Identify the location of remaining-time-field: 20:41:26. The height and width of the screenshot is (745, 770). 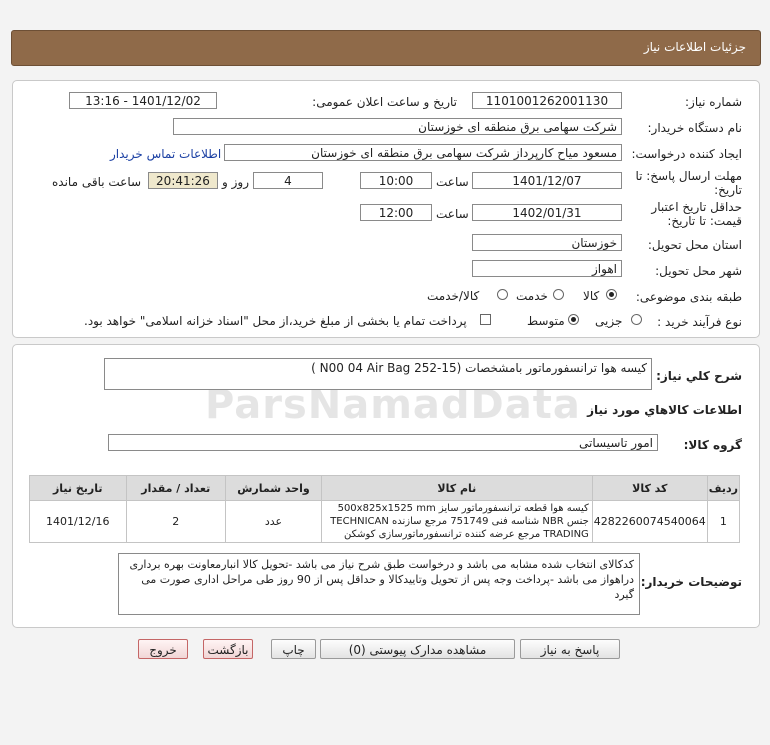
(183, 180).